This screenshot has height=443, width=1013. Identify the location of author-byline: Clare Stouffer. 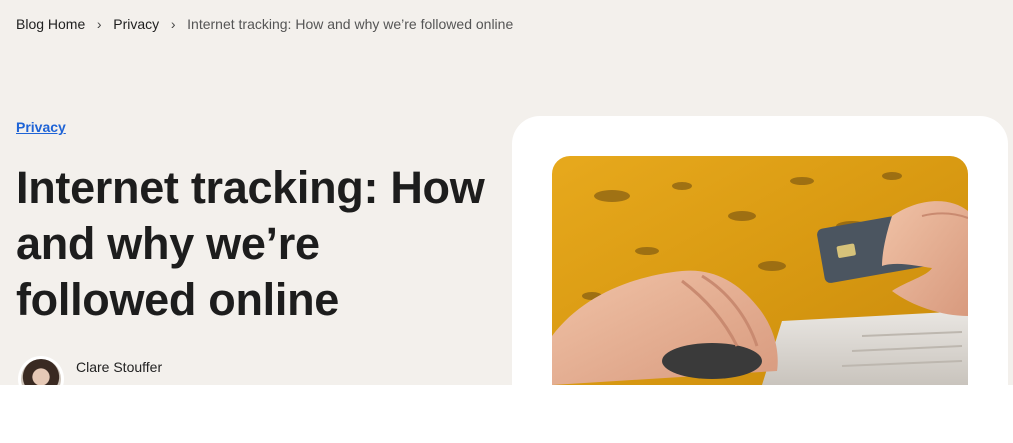
(90, 370).